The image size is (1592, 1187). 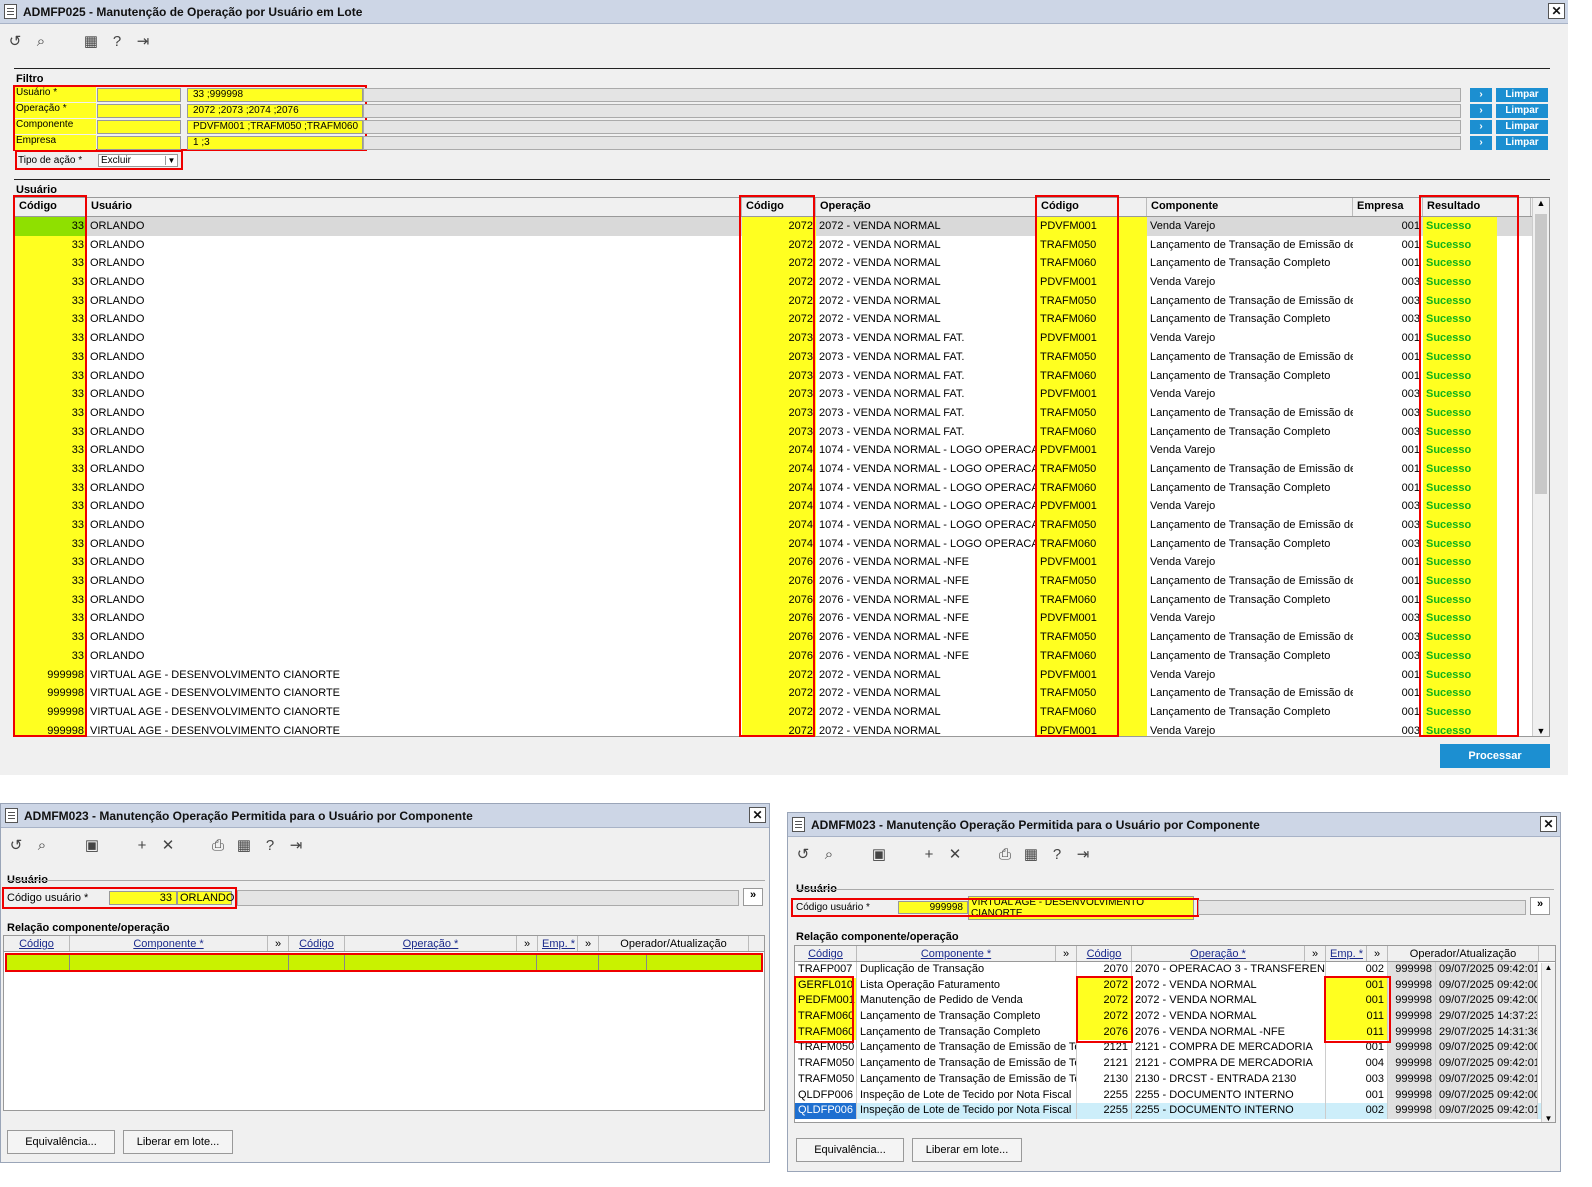 What do you see at coordinates (414, 207) in the screenshot?
I see `col-usuario: Usuário` at bounding box center [414, 207].